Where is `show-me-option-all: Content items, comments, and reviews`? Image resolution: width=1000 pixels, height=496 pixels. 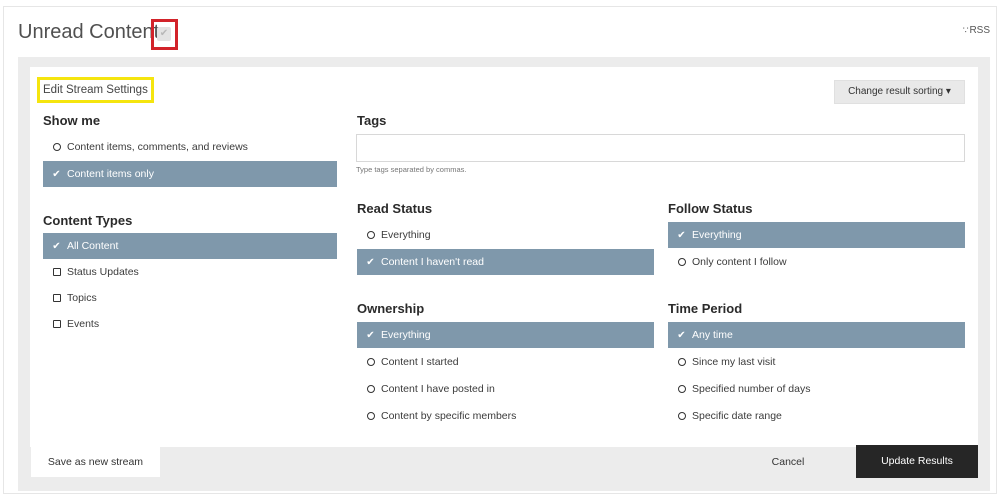
show-me-option-all: Content items, comments, and reviews is located at coordinates (190, 147).